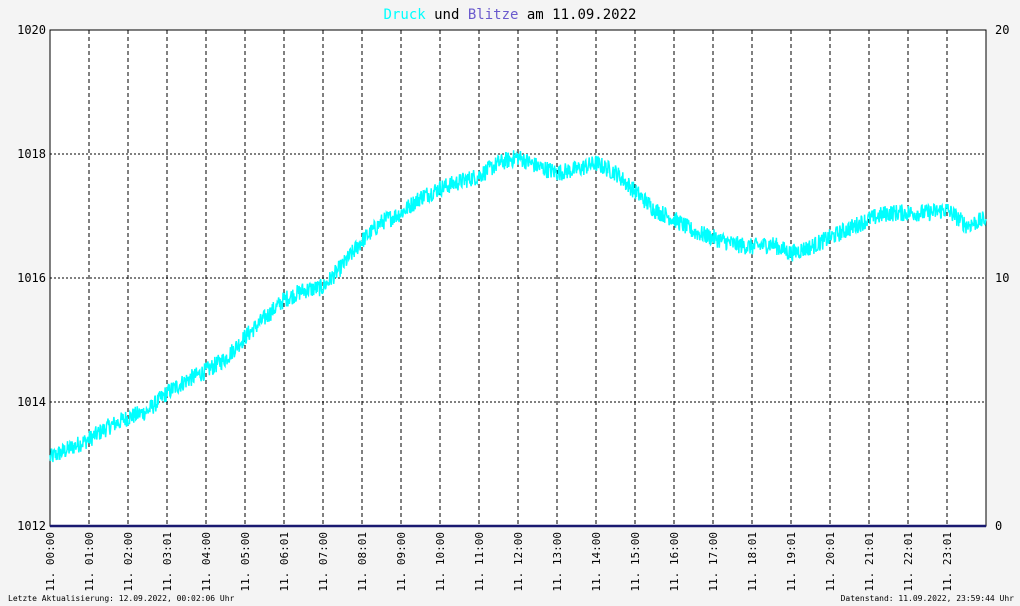 Image resolution: width=1020 pixels, height=606 pixels. I want to click on y-left-tick-label: 1016, so click(31, 278).